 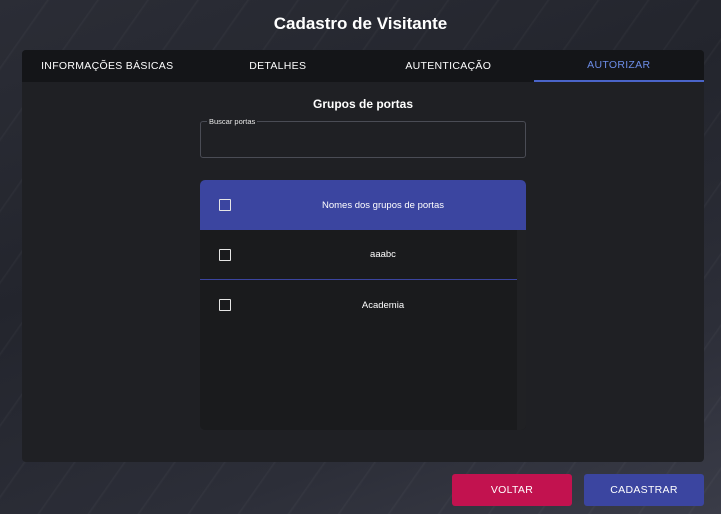 What do you see at coordinates (232, 121) in the screenshot?
I see `search-label: Buscar portas` at bounding box center [232, 121].